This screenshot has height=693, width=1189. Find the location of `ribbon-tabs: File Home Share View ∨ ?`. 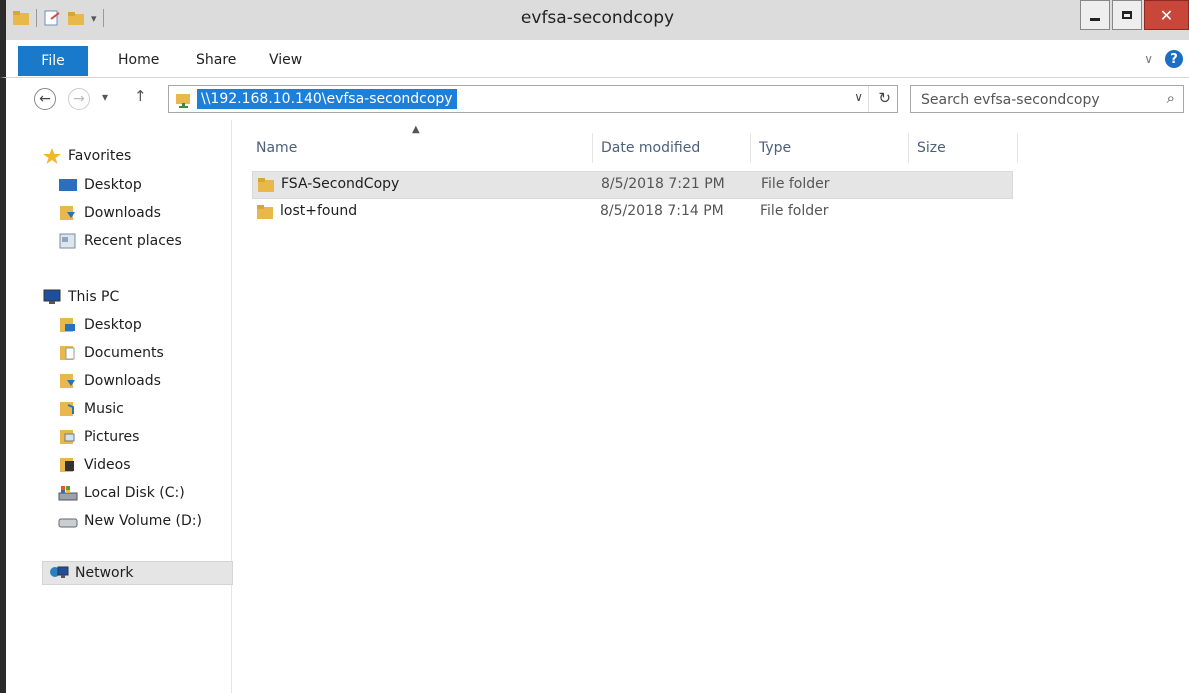

ribbon-tabs: File Home Share View ∨ ? is located at coordinates (594, 59).